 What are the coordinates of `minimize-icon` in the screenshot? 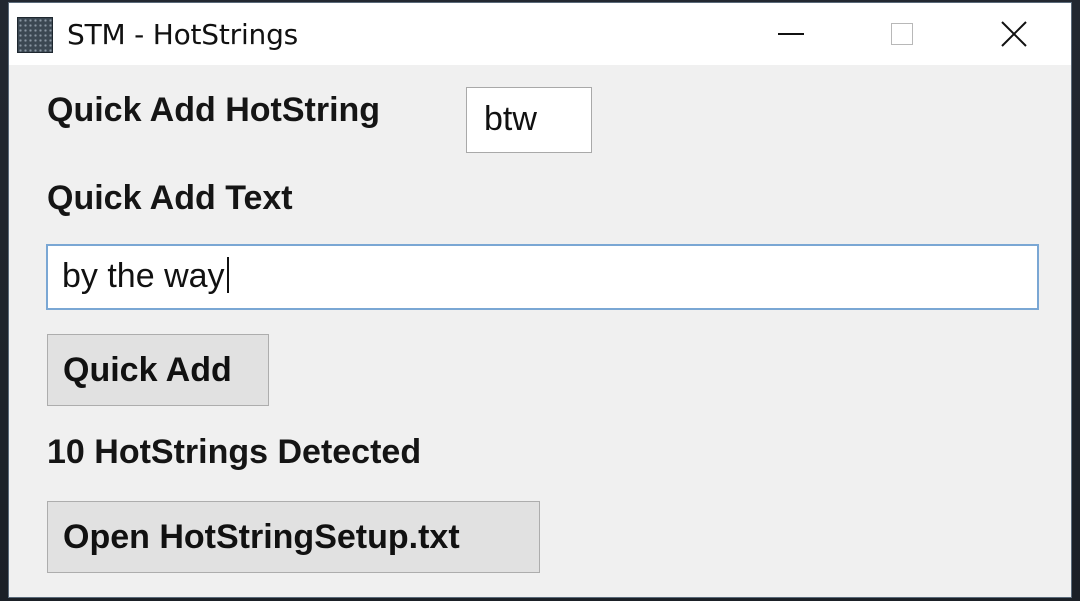 It's located at (791, 34).